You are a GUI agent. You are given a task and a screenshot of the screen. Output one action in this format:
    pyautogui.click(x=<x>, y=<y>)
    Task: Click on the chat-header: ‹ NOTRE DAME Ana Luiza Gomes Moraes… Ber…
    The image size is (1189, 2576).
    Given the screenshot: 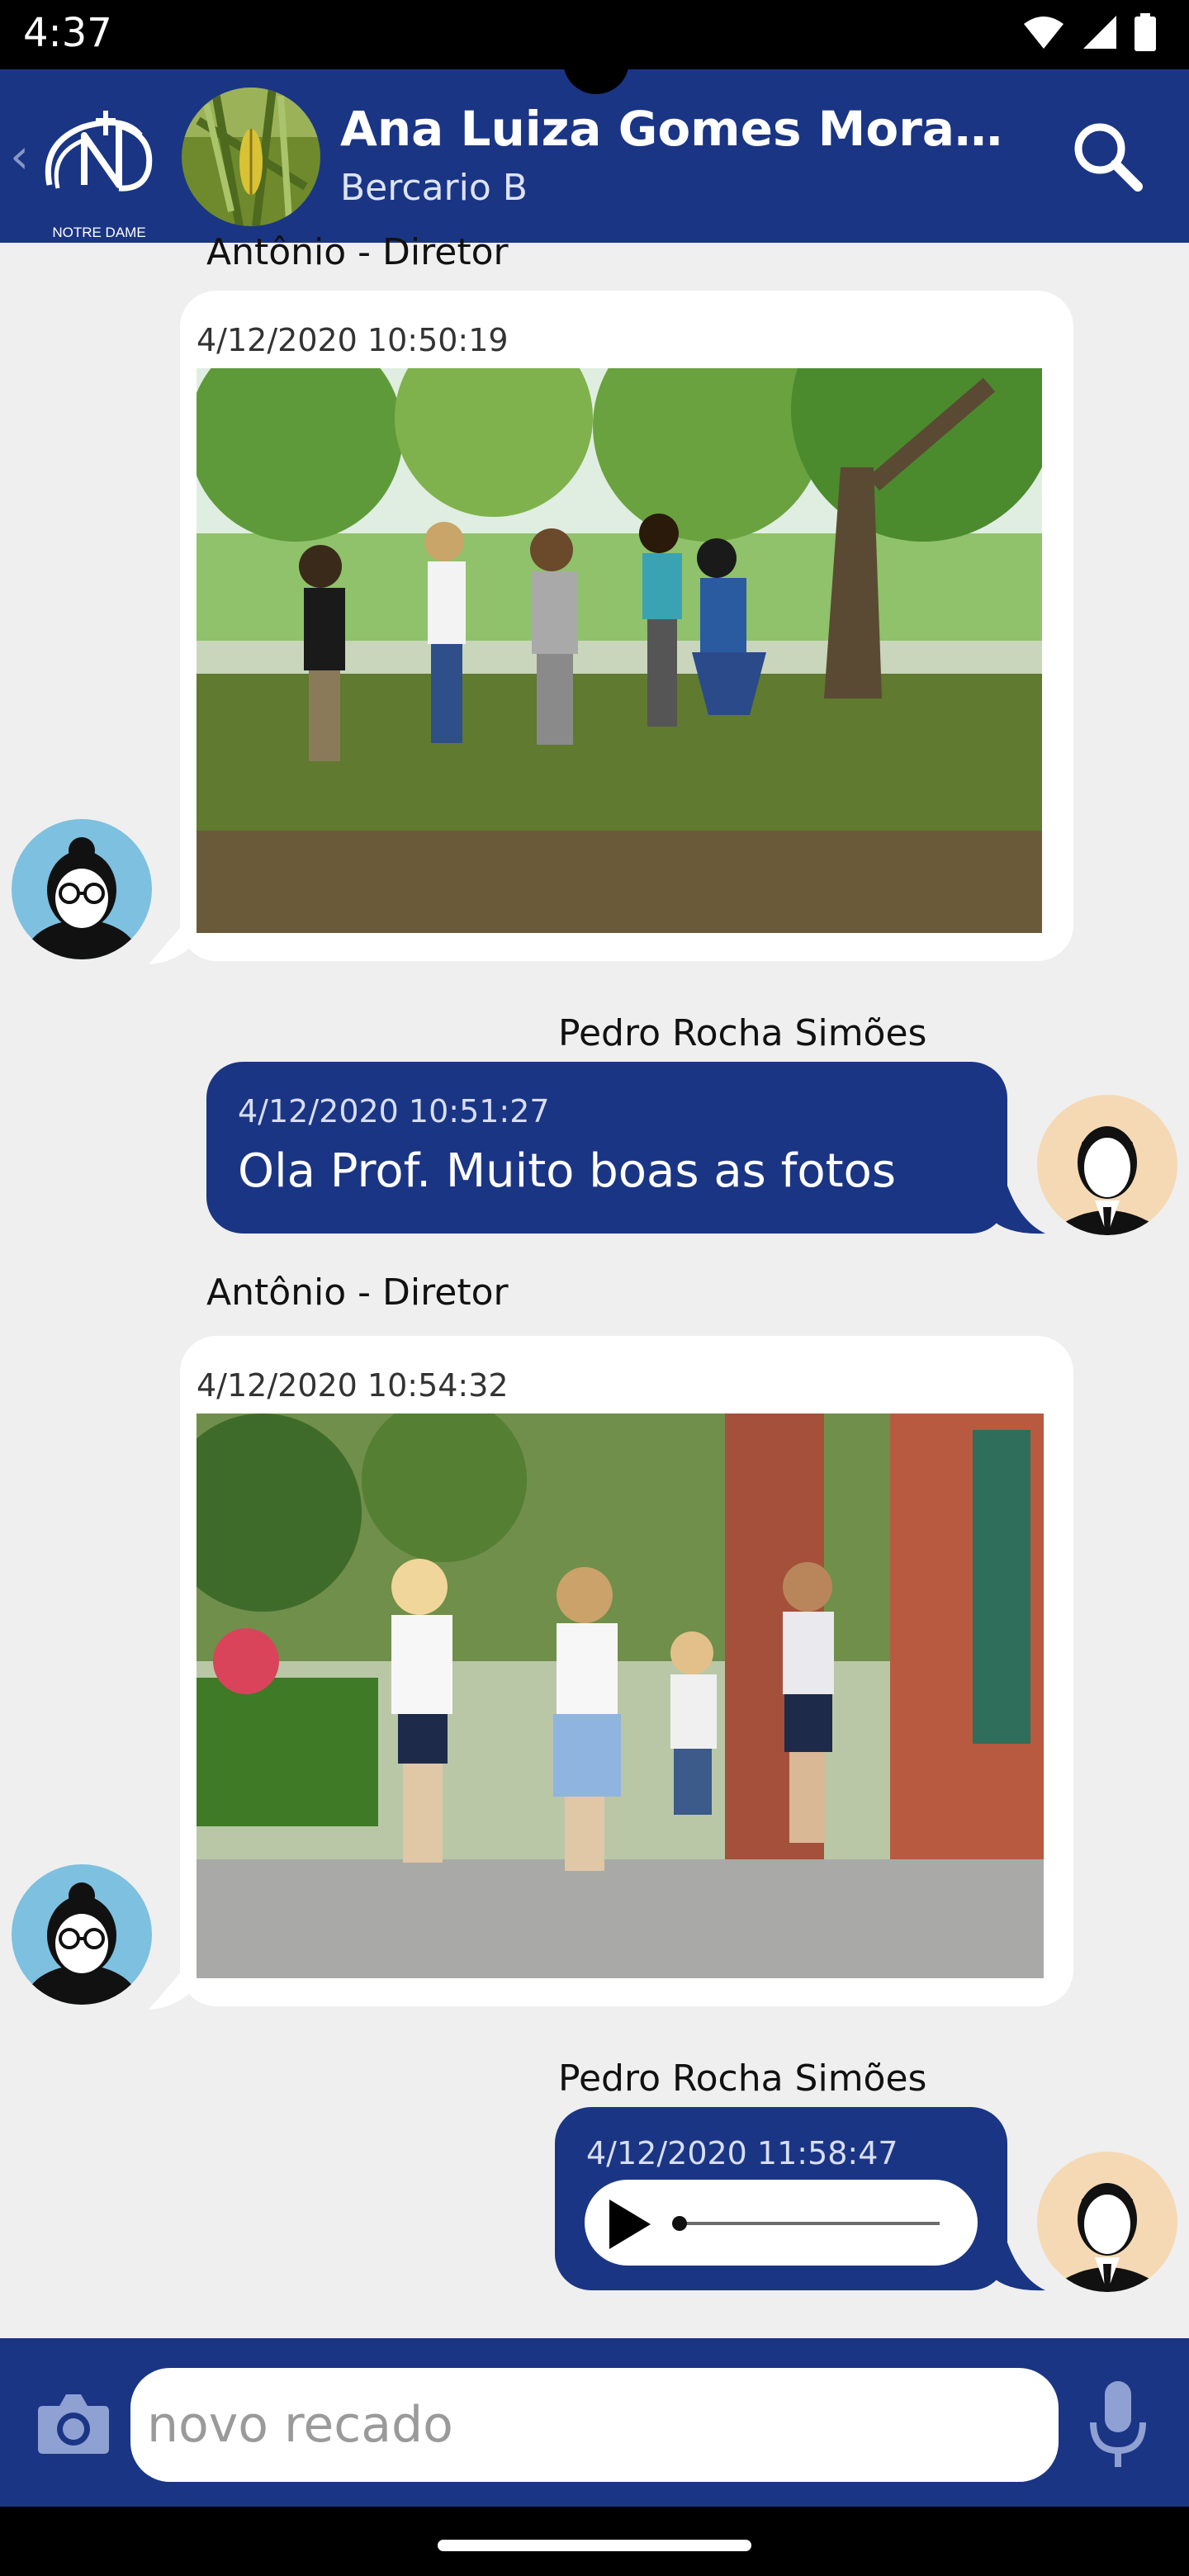 What is the action you would take?
    pyautogui.click(x=594, y=156)
    